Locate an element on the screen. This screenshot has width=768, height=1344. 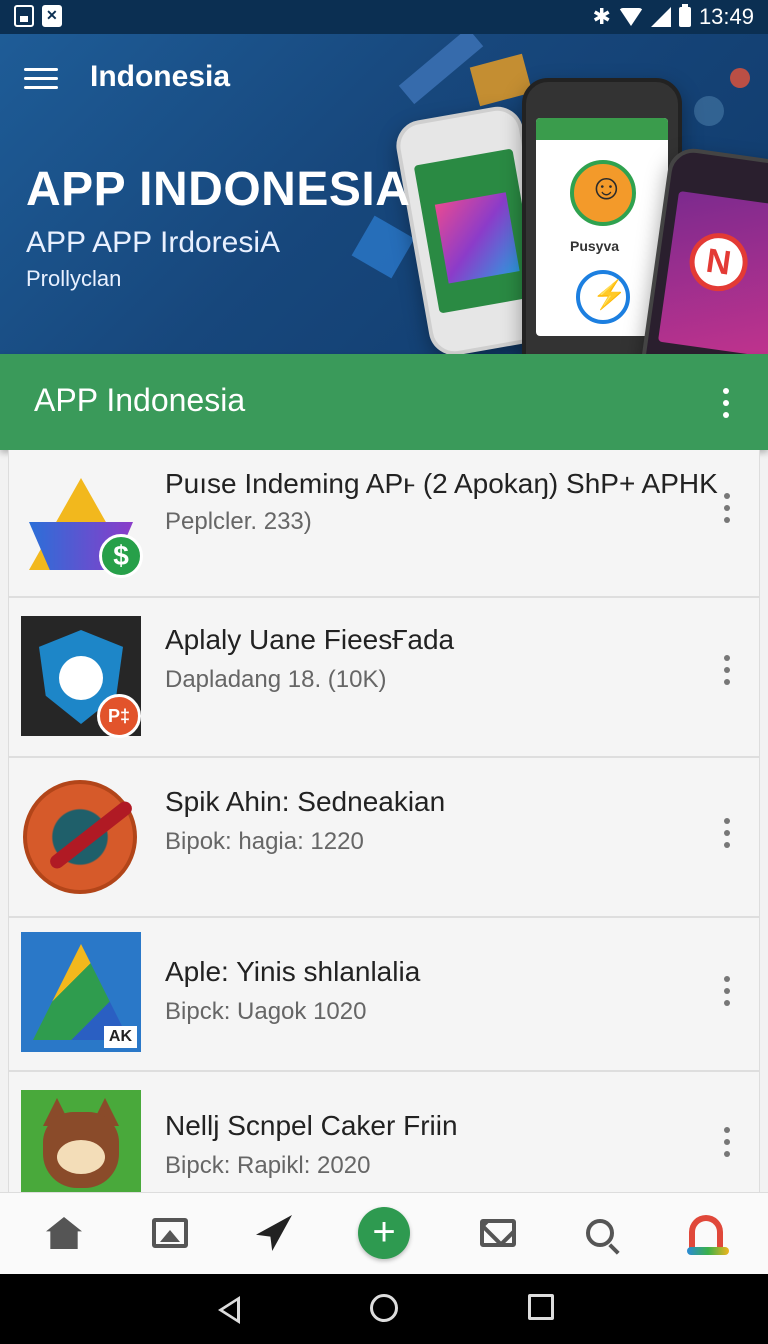
wifi-icon is located at coordinates (630, 17).